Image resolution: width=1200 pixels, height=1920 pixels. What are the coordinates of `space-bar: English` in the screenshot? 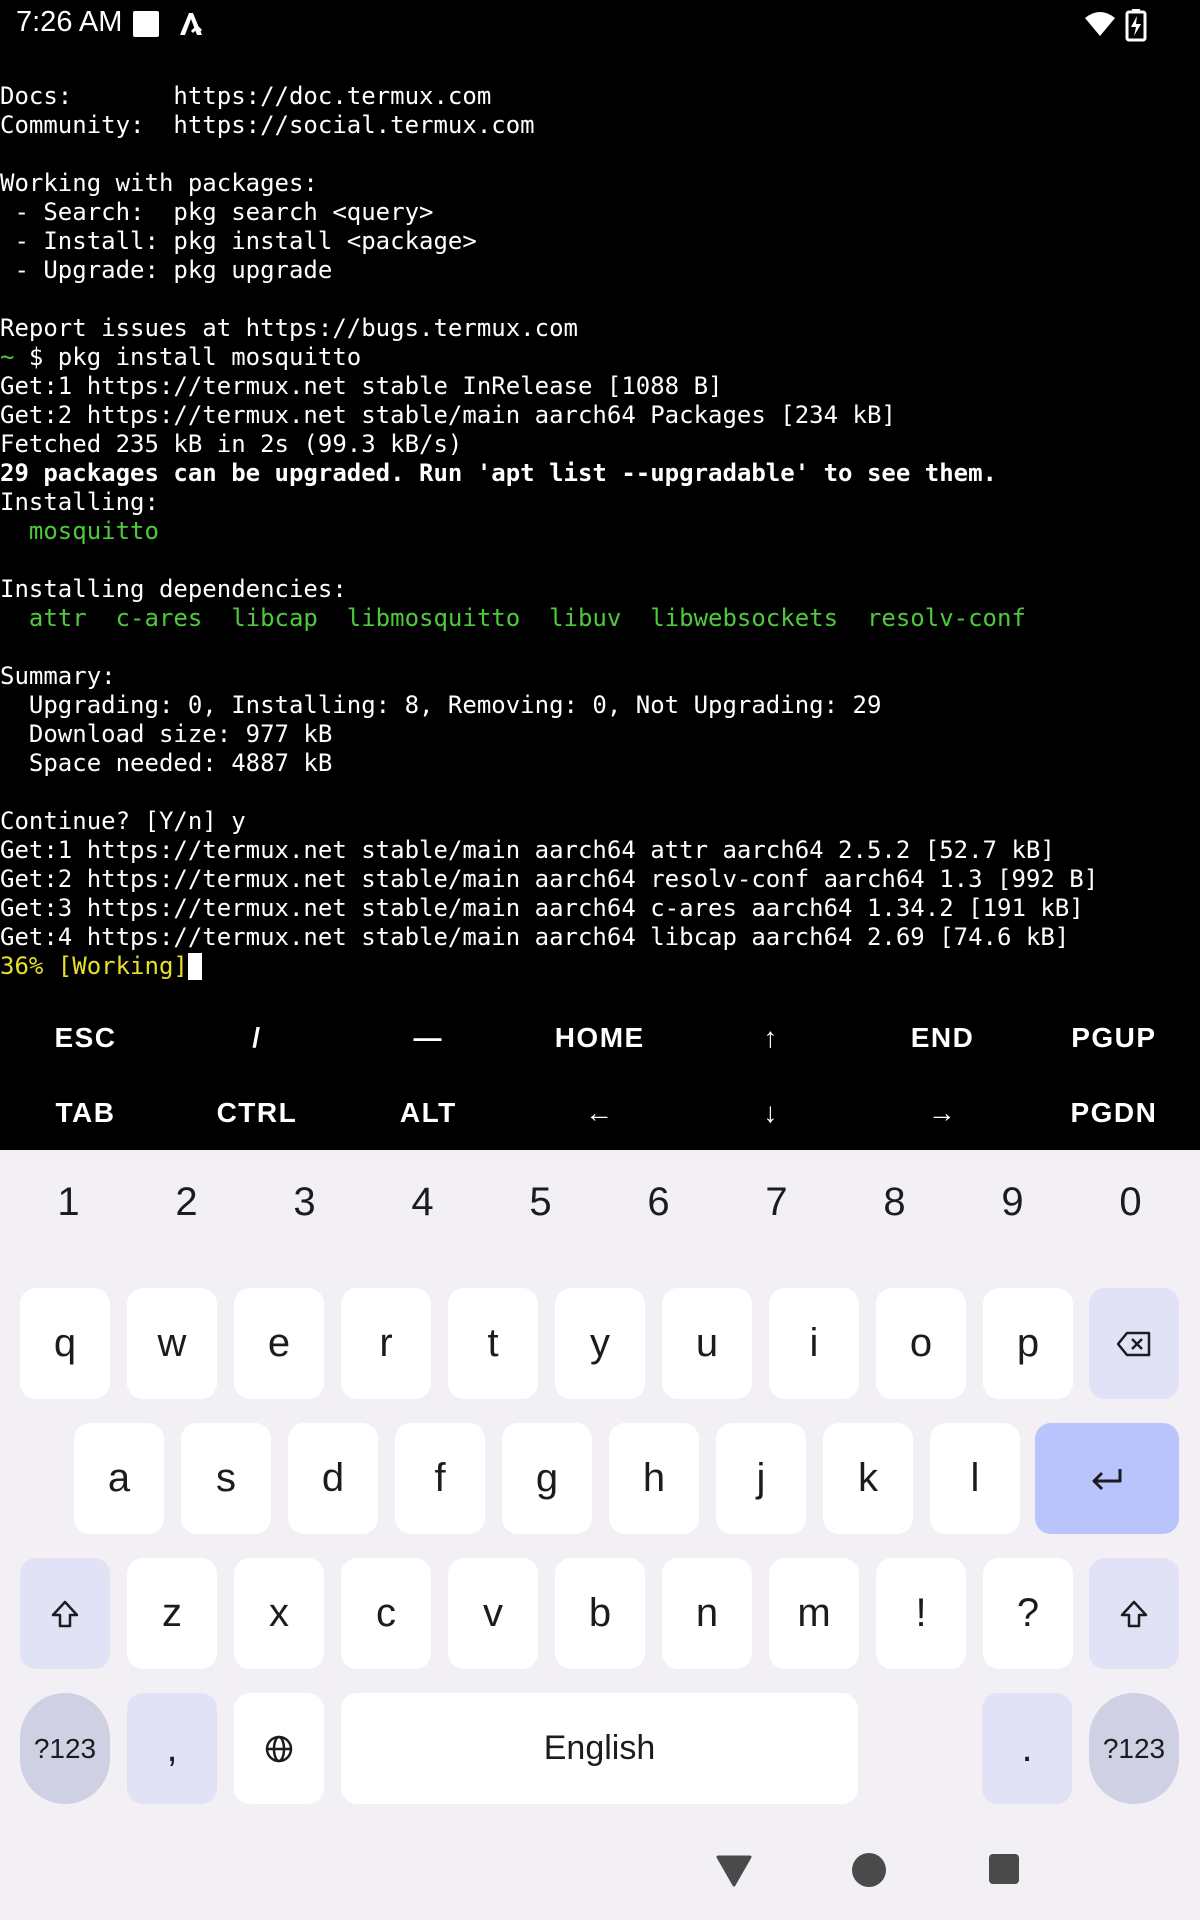 It's located at (599, 1748).